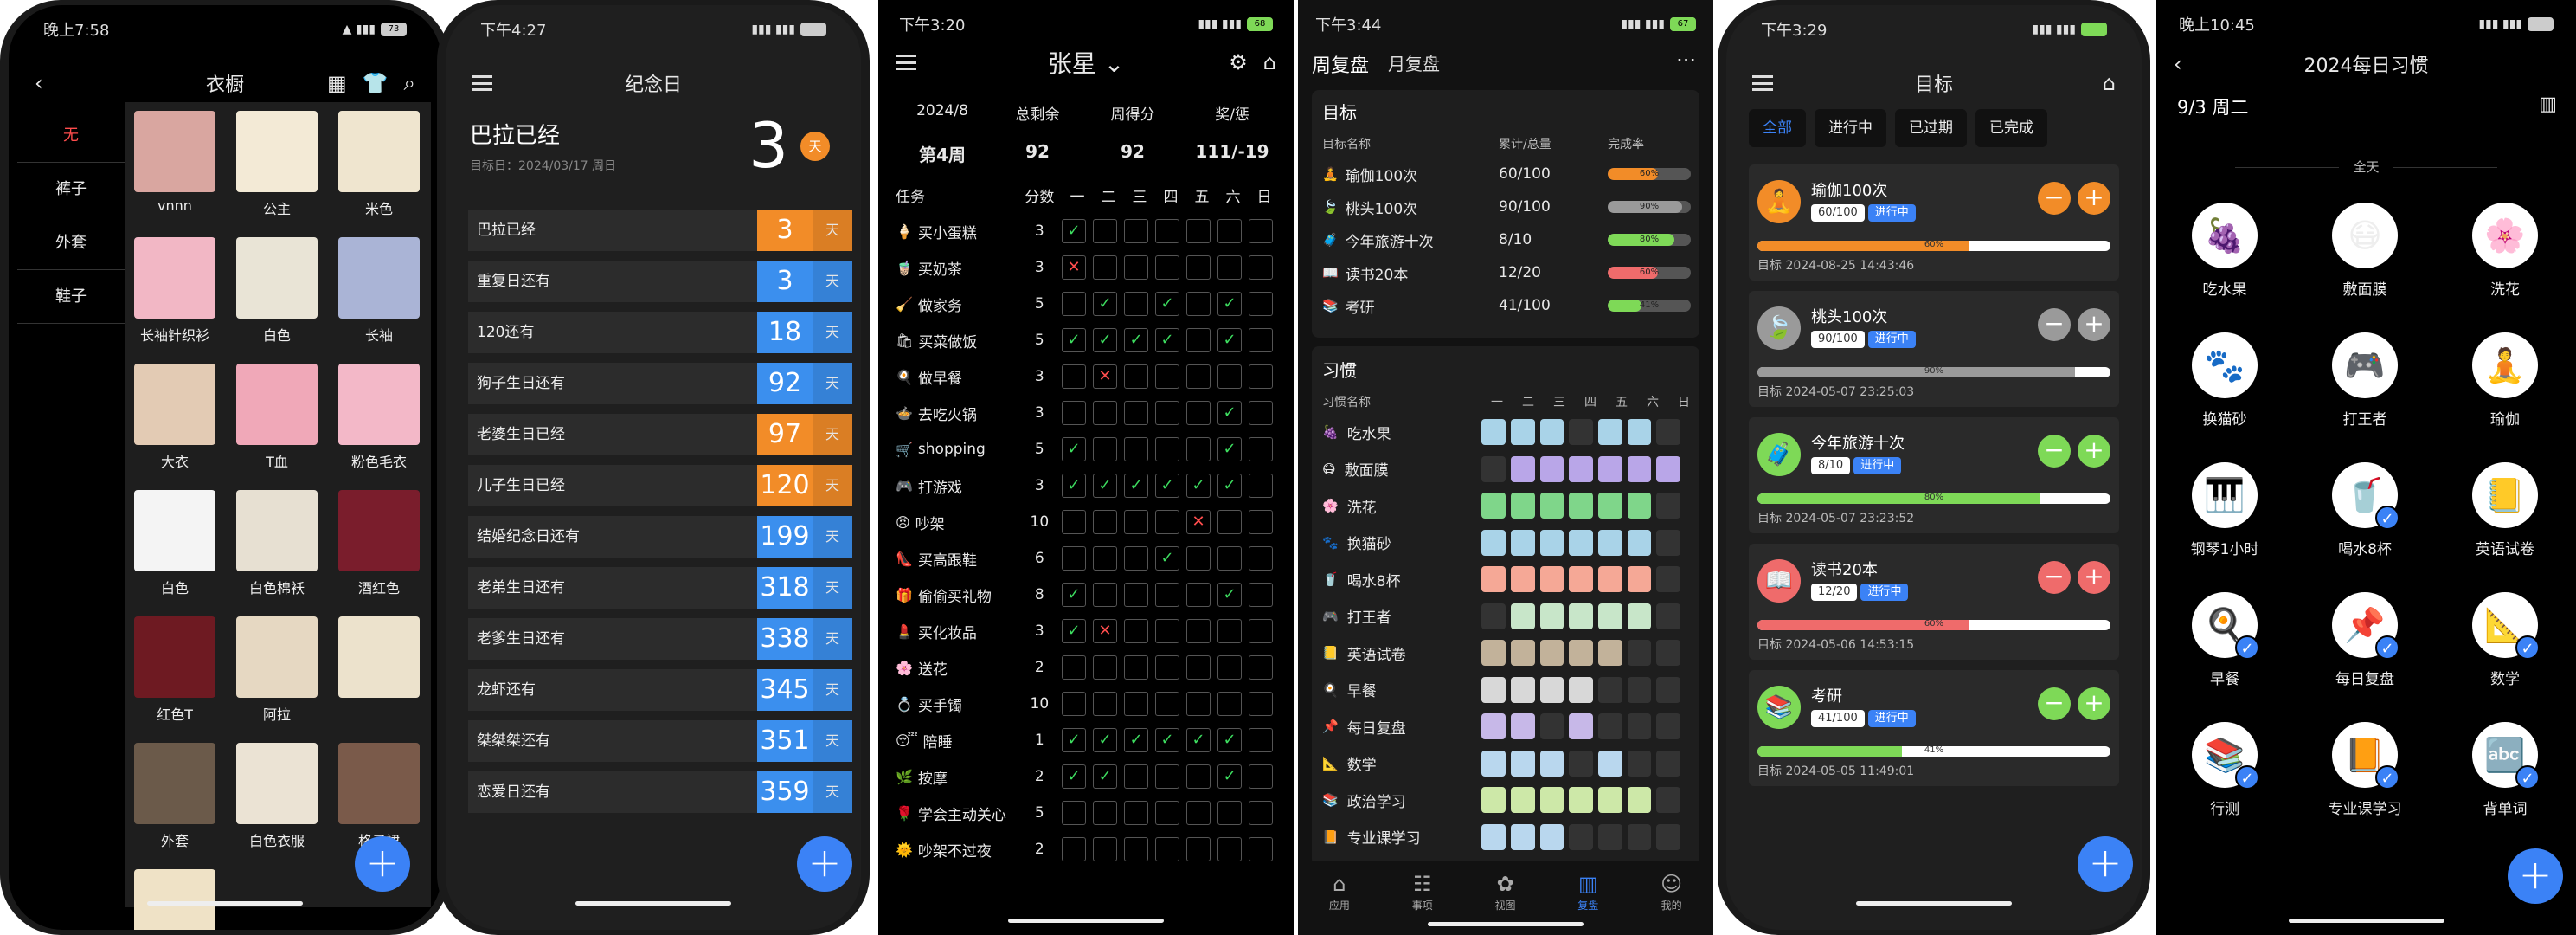 The height and width of the screenshot is (935, 2576). Describe the element at coordinates (2365, 251) in the screenshot. I see `habit-item: 😷 敷面膜` at that location.